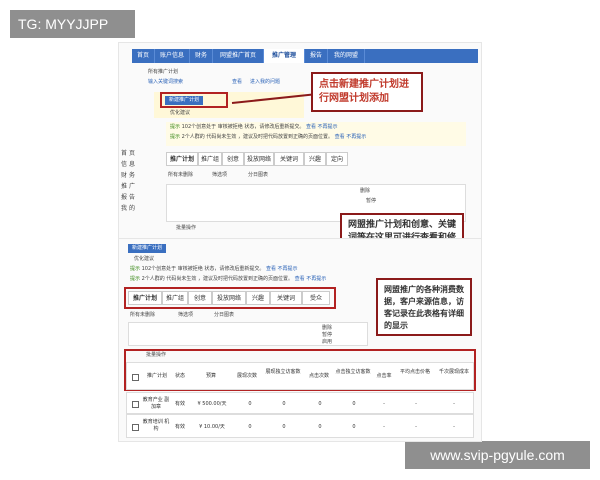 This screenshot has height=480, width=600. I want to click on plan-budget: ¥ 500.00/天, so click(212, 404).